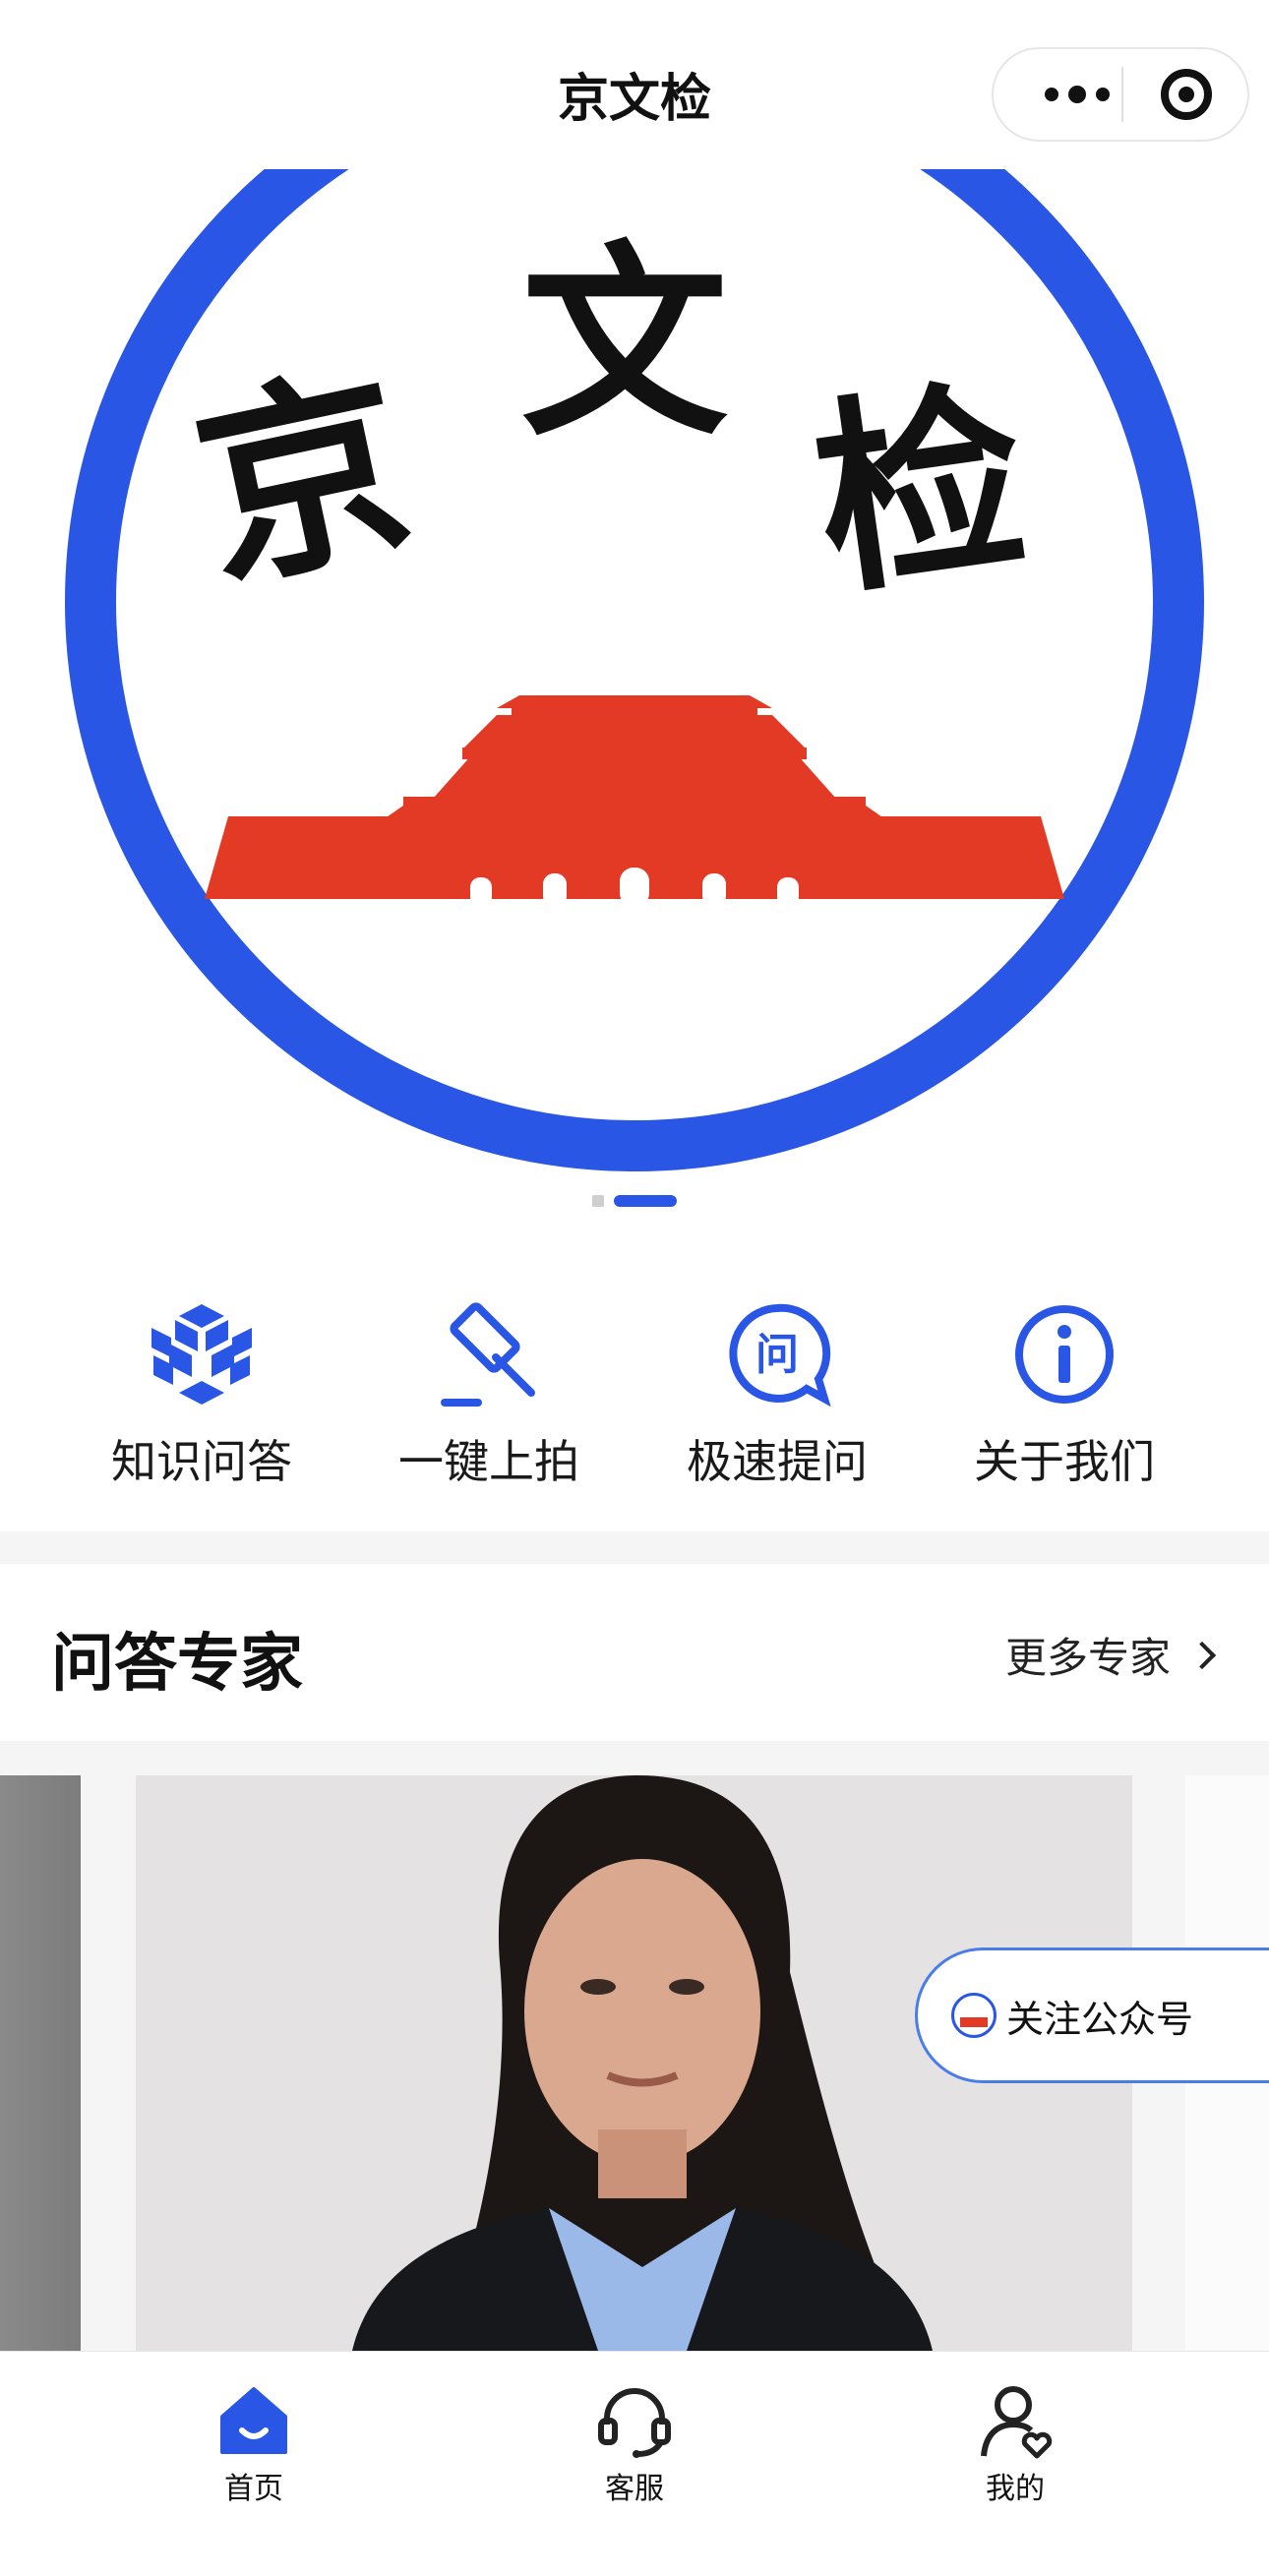 The height and width of the screenshot is (2576, 1269). Describe the element at coordinates (1202, 1655) in the screenshot. I see `chevron-right-icon` at that location.